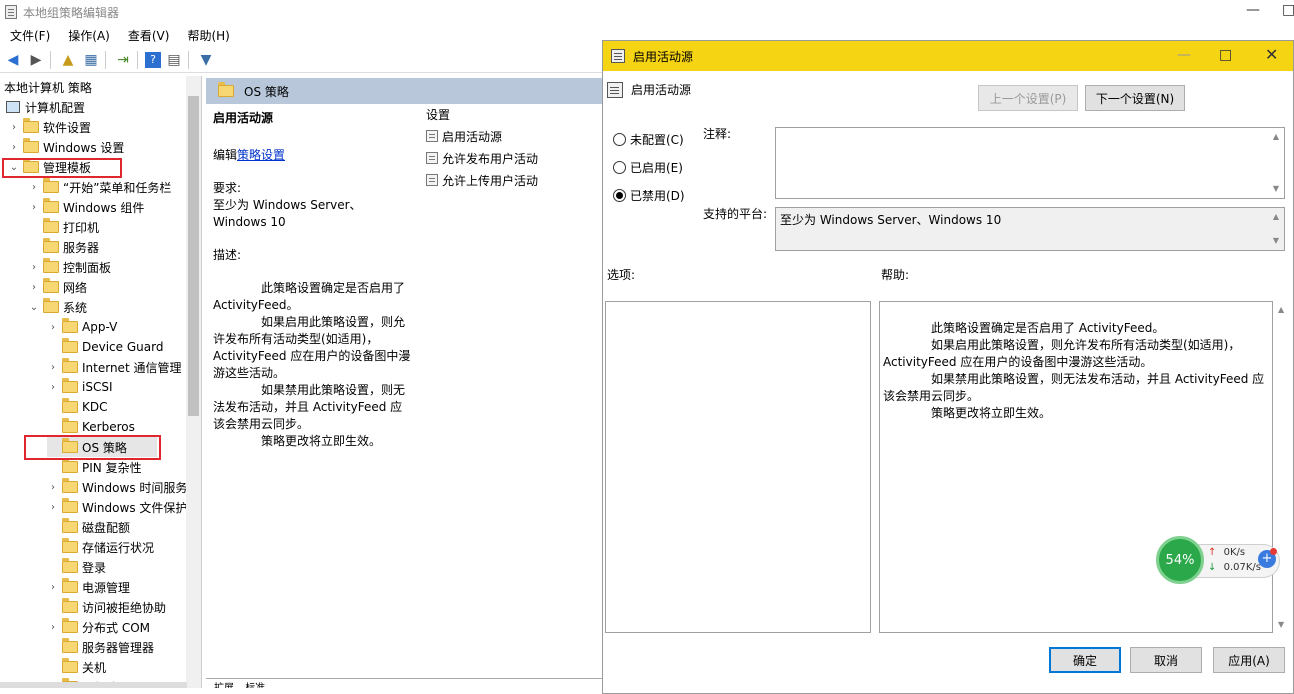  What do you see at coordinates (80, 387) in the screenshot?
I see `tree-item-iscsi: › iSCSI` at bounding box center [80, 387].